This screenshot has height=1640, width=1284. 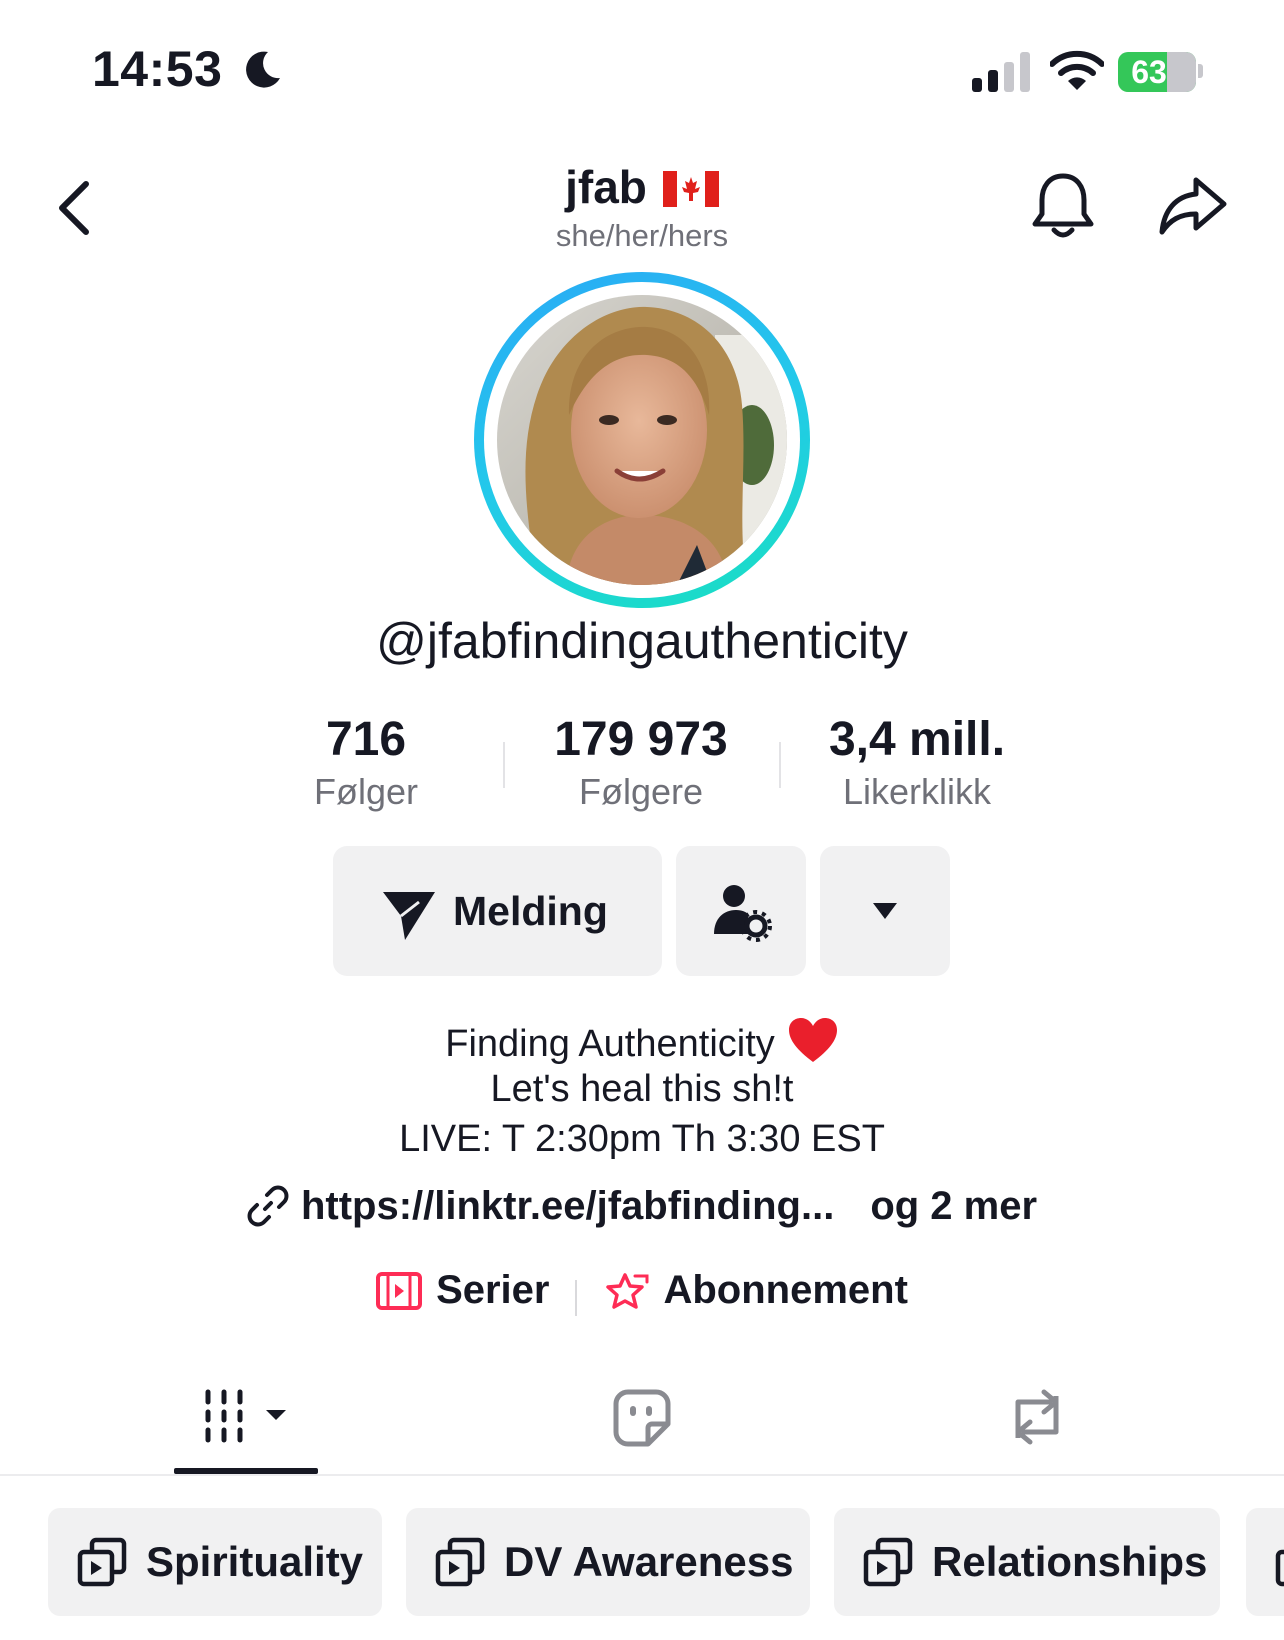 I want to click on dropdown-icon, so click(x=885, y=911).